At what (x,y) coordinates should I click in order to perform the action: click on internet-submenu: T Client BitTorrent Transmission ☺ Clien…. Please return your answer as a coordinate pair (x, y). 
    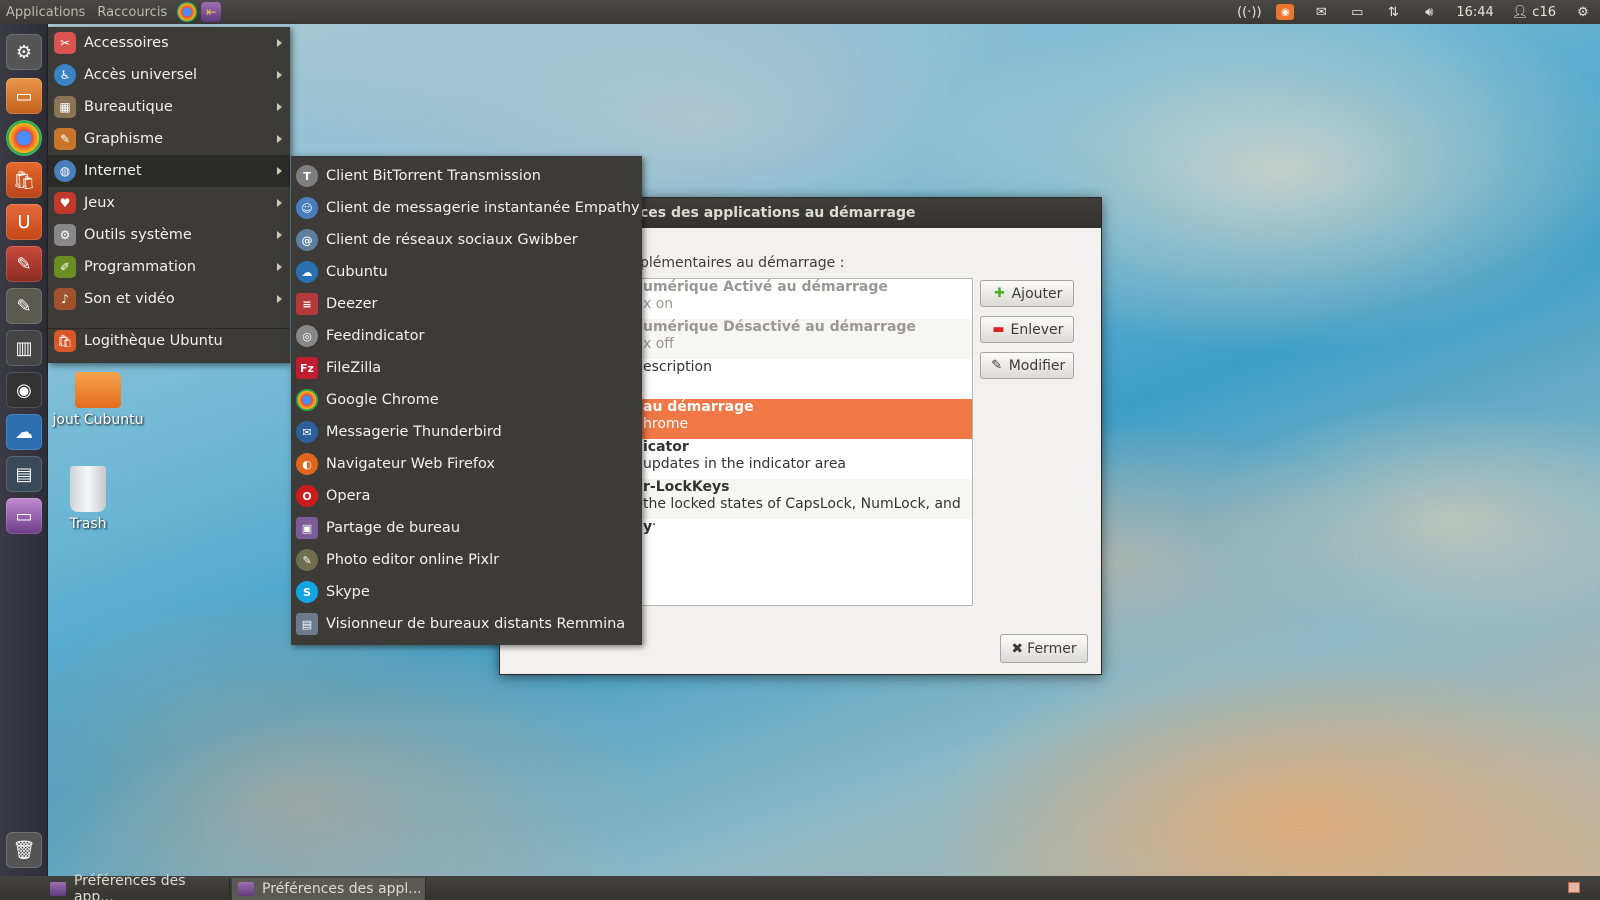
    Looking at the image, I should click on (466, 400).